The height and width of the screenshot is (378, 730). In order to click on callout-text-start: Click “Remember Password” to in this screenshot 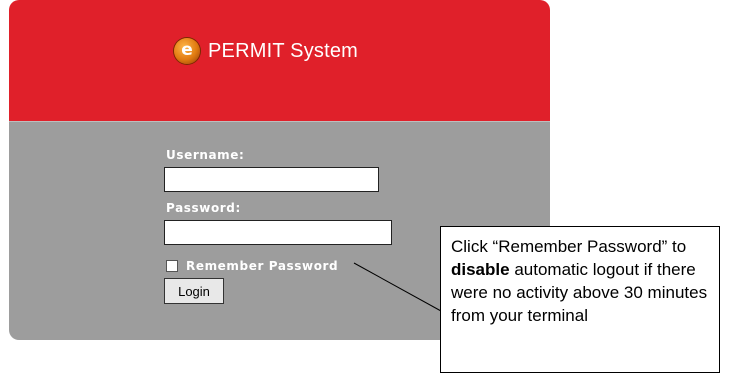, I will do `click(569, 246)`.